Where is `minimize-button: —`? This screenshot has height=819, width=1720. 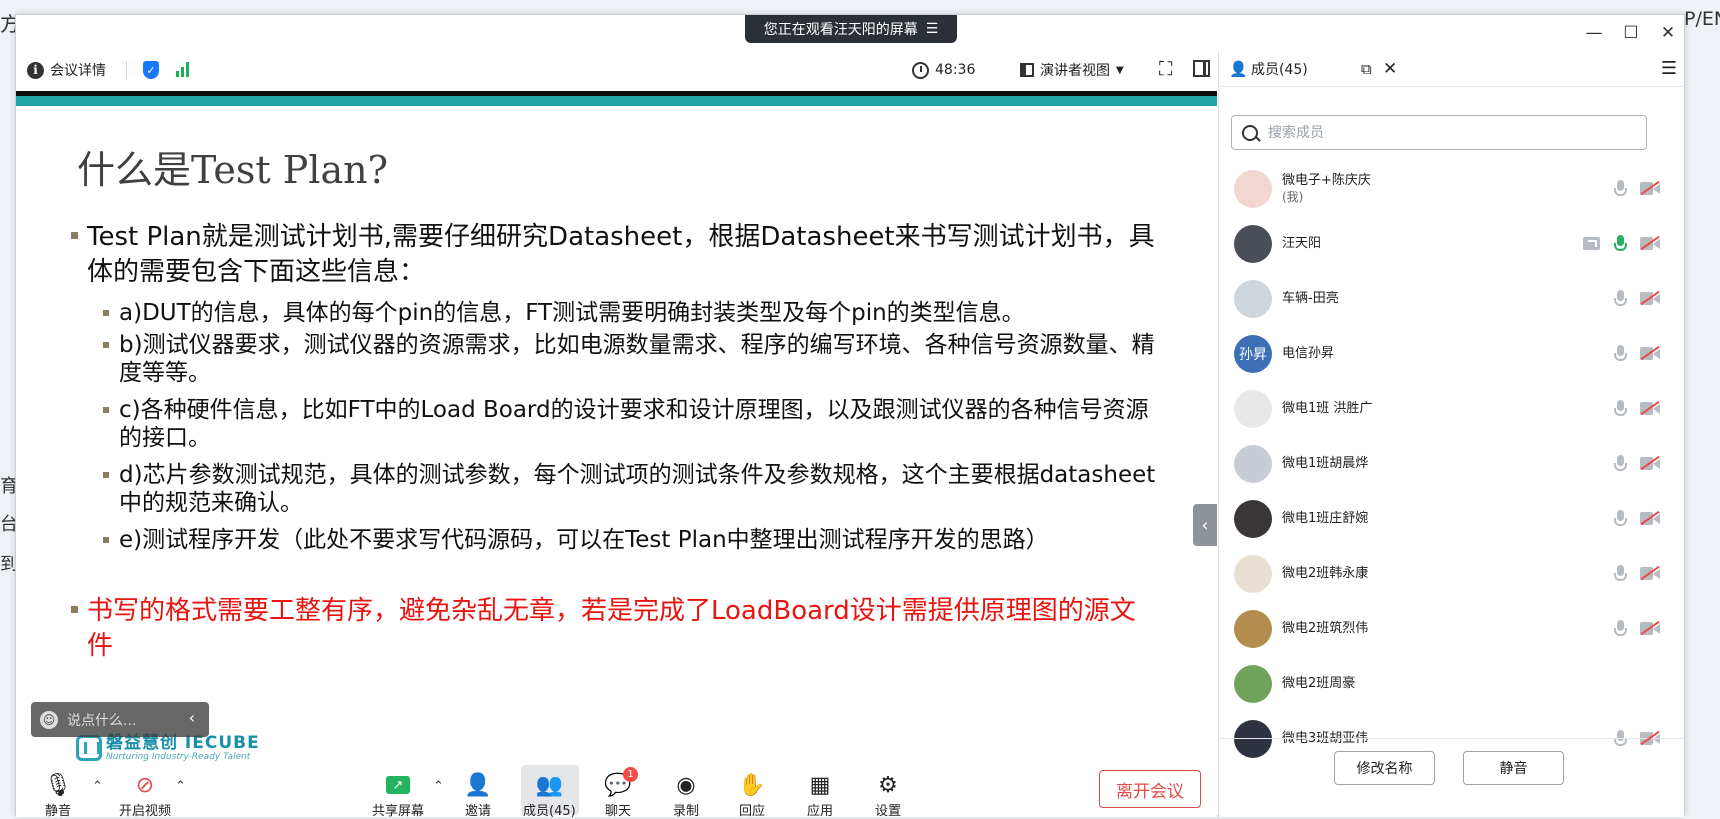
minimize-button: — is located at coordinates (1594, 33).